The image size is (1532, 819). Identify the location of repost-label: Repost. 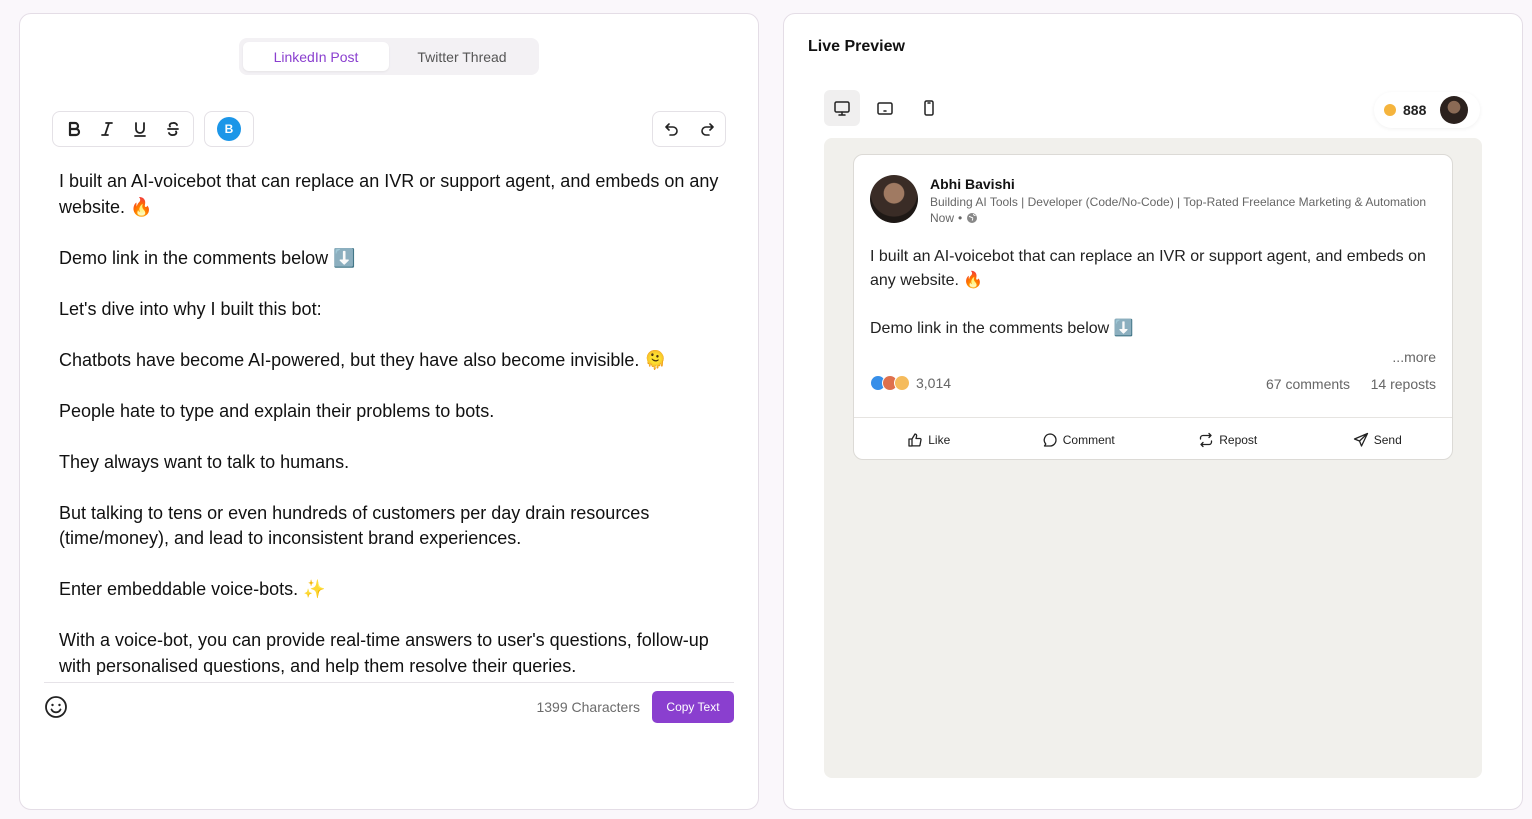
(1238, 439).